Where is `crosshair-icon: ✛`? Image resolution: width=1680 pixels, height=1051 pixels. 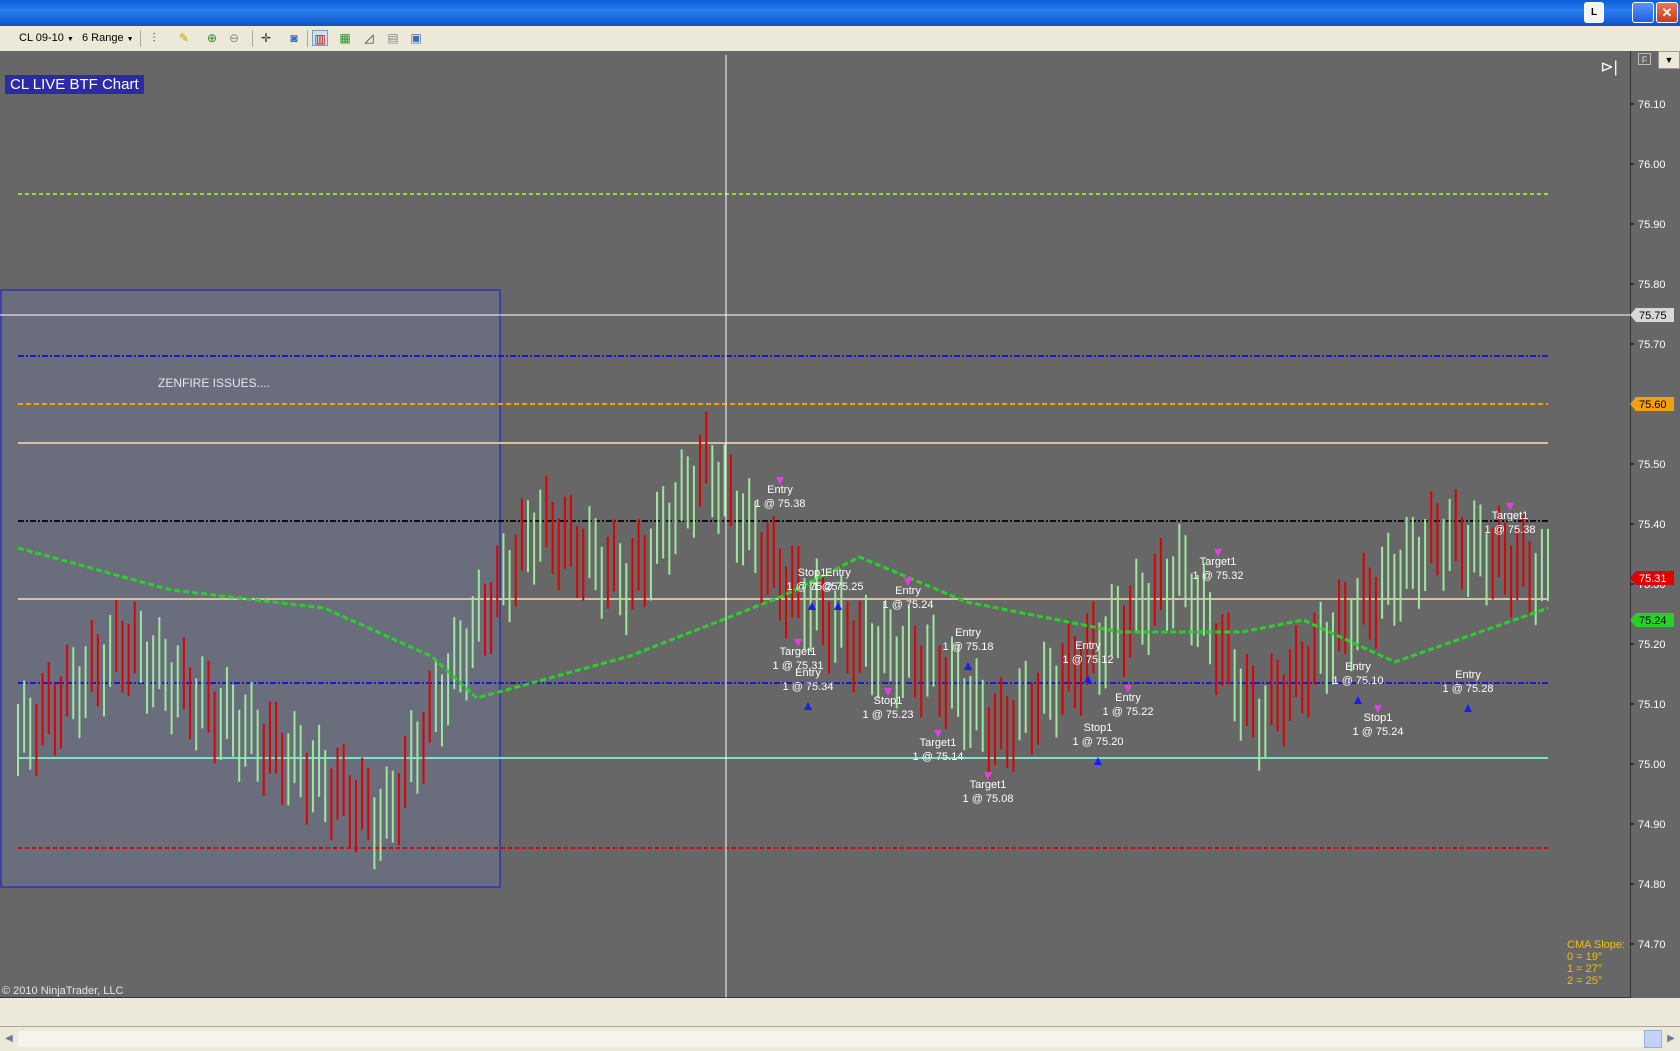 crosshair-icon: ✛ is located at coordinates (266, 38).